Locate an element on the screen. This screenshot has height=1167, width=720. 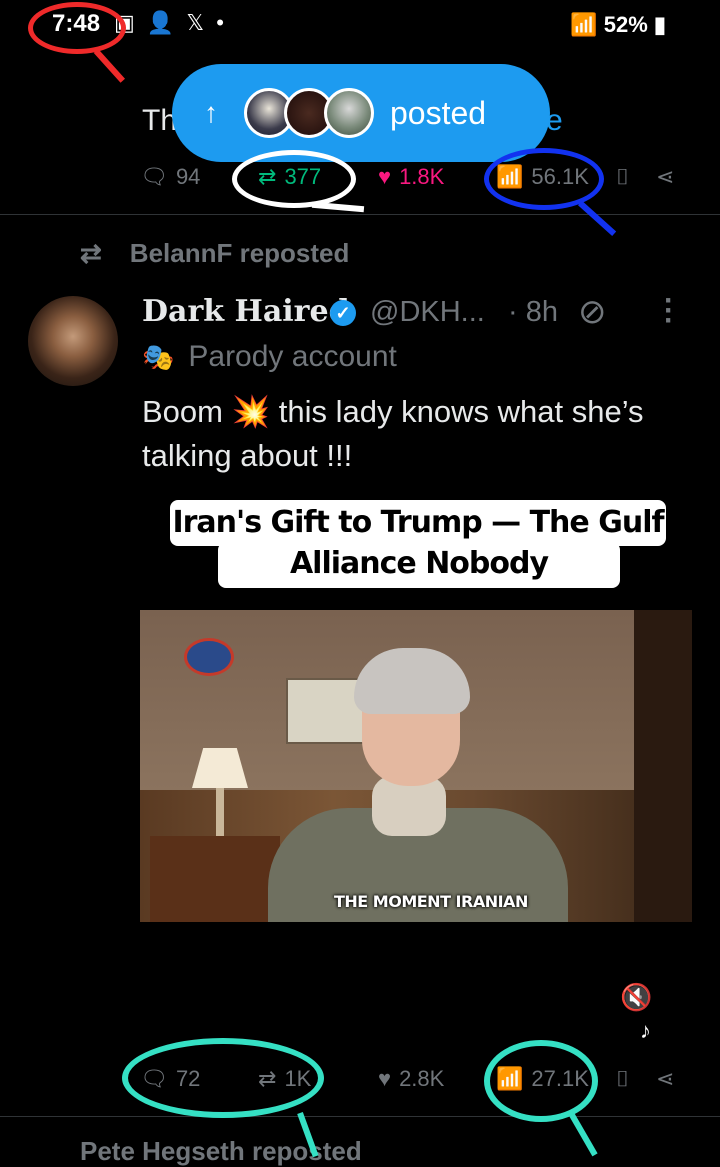
more-options-icon: · · · is located at coordinates (669, 311).